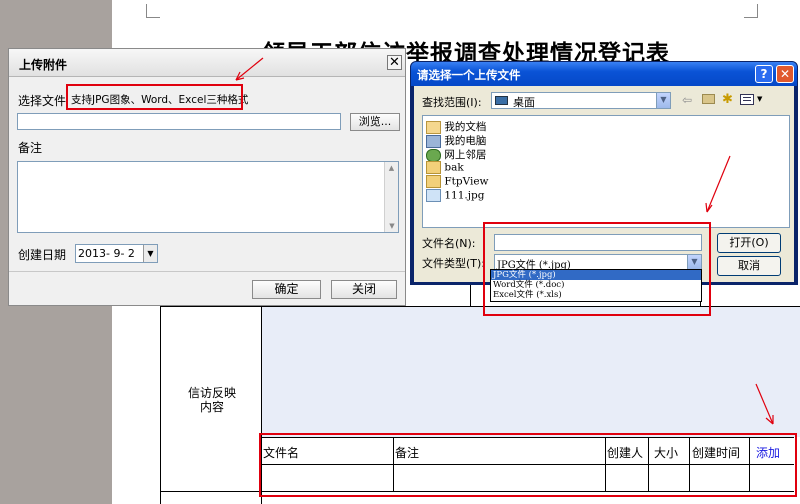  Describe the element at coordinates (718, 184) in the screenshot. I see `arrow-to-filetype` at that location.